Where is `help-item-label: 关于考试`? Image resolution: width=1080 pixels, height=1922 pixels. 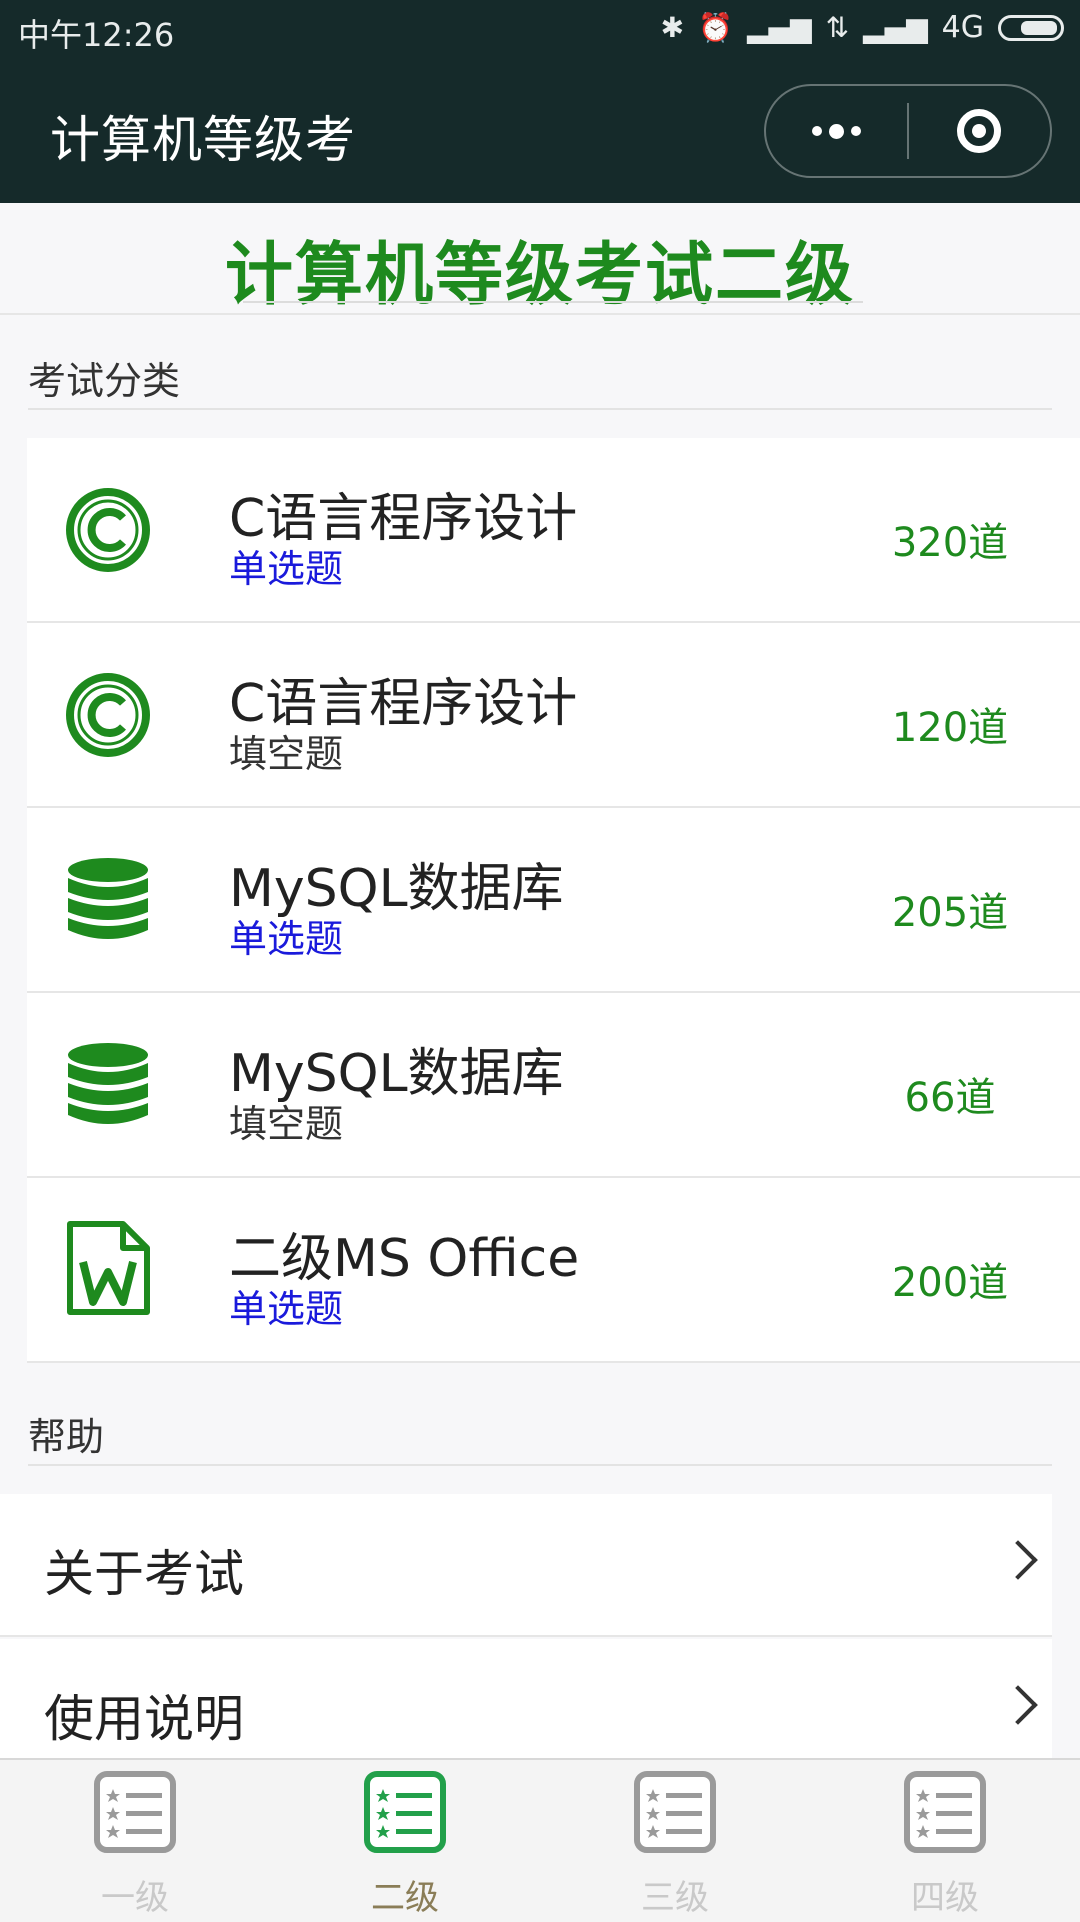
help-item-label: 关于考试 is located at coordinates (144, 1574).